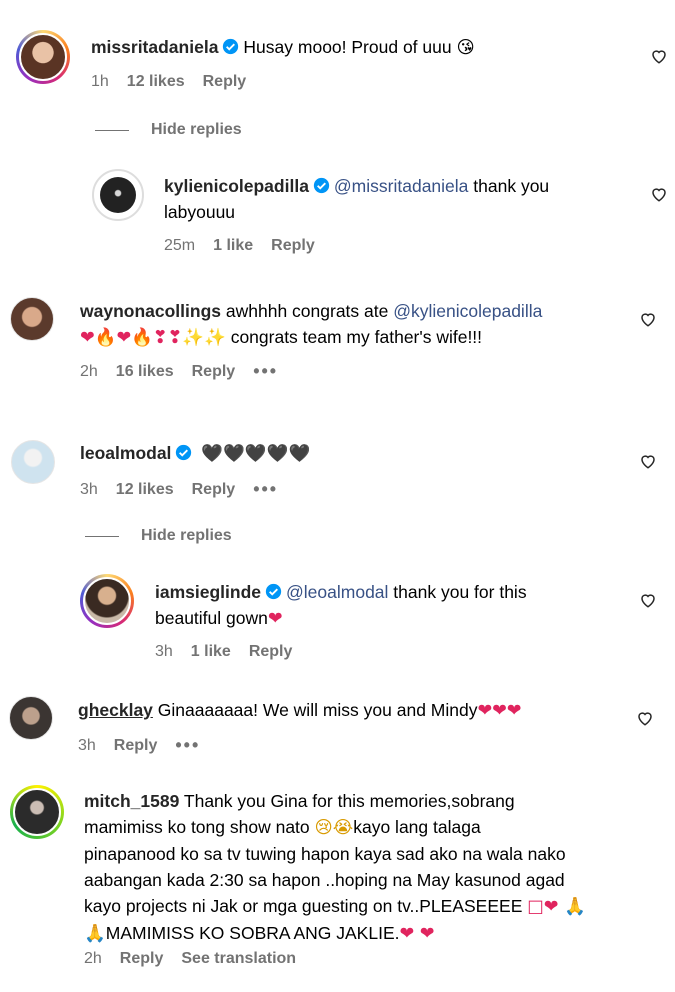 This screenshot has width=675, height=992. What do you see at coordinates (179, 246) in the screenshot?
I see `timestamp: 25m` at bounding box center [179, 246].